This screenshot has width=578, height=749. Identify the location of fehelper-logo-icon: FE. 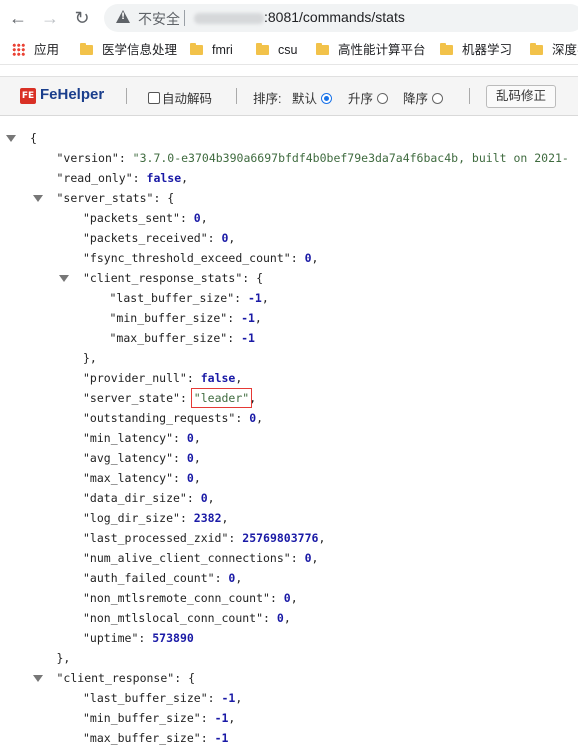
(28, 96).